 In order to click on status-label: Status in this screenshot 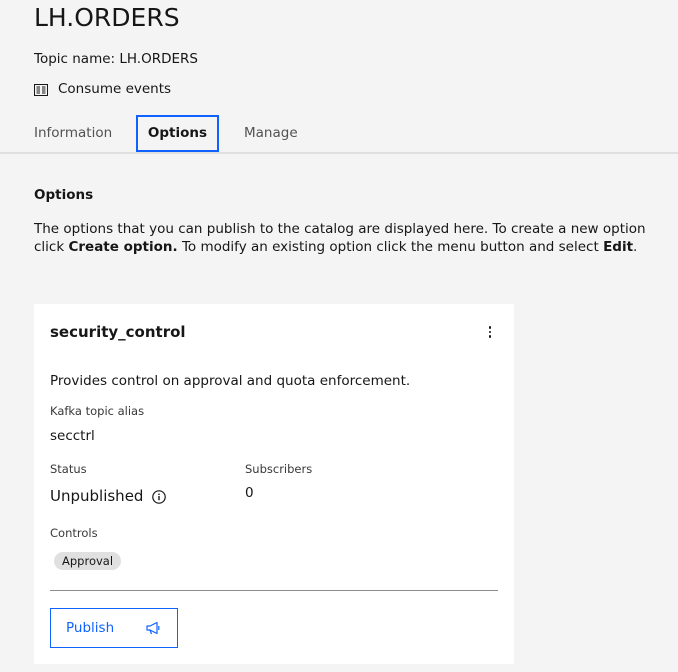, I will do `click(68, 469)`.